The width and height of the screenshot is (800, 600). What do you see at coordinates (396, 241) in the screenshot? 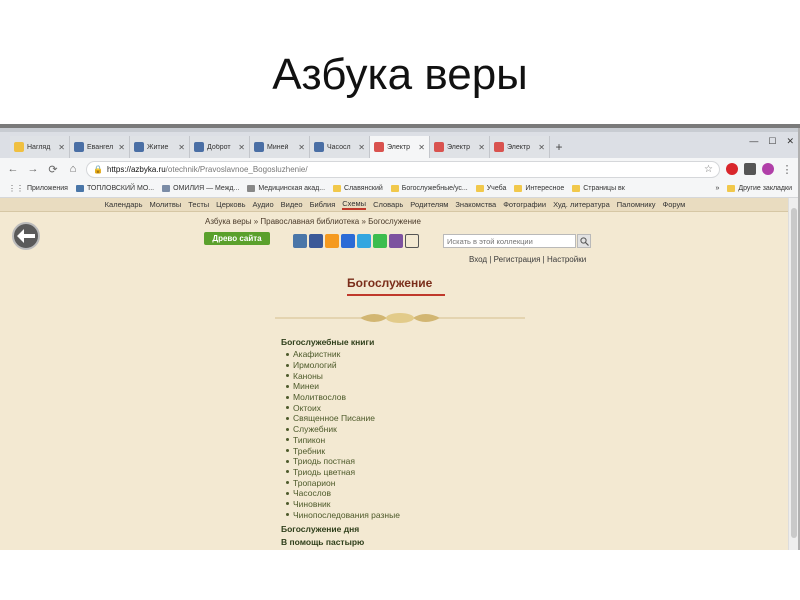
I see `viber-icon` at bounding box center [396, 241].